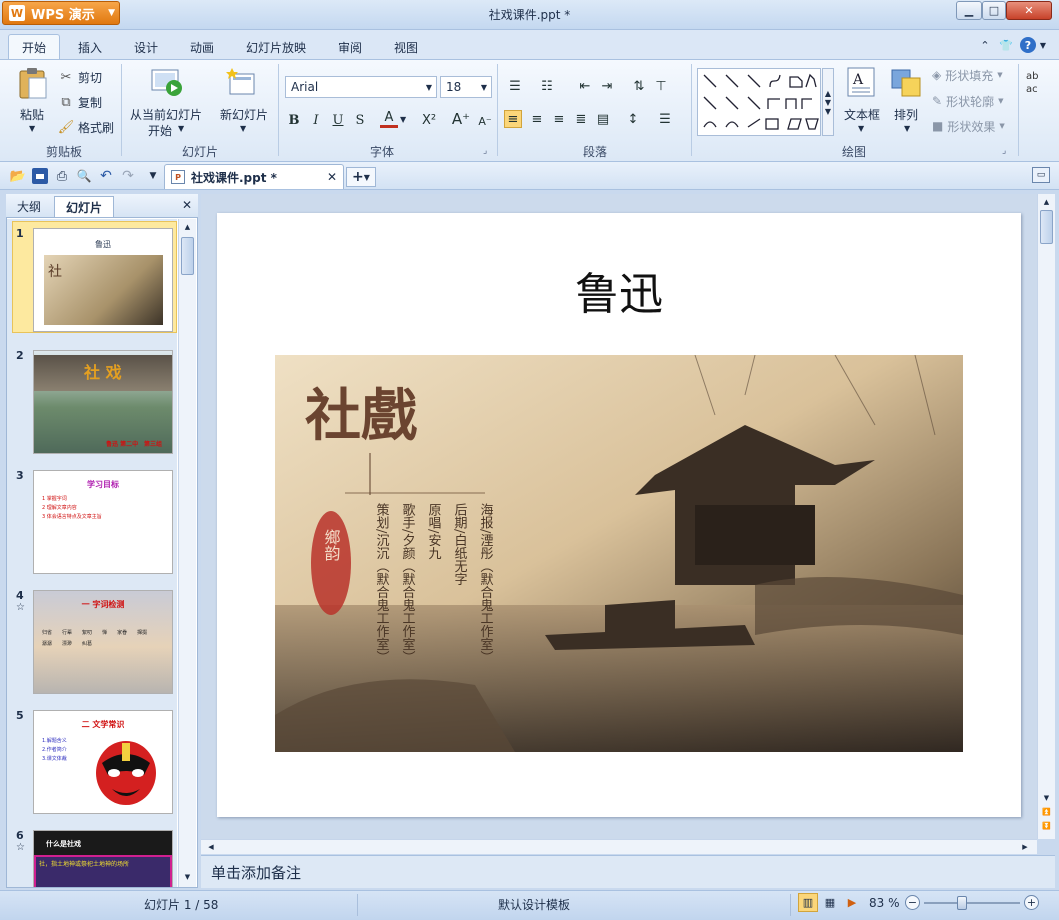 This screenshot has height=920, width=1059. What do you see at coordinates (661, 86) in the screenshot?
I see `align-text-icon: ⊤` at bounding box center [661, 86].